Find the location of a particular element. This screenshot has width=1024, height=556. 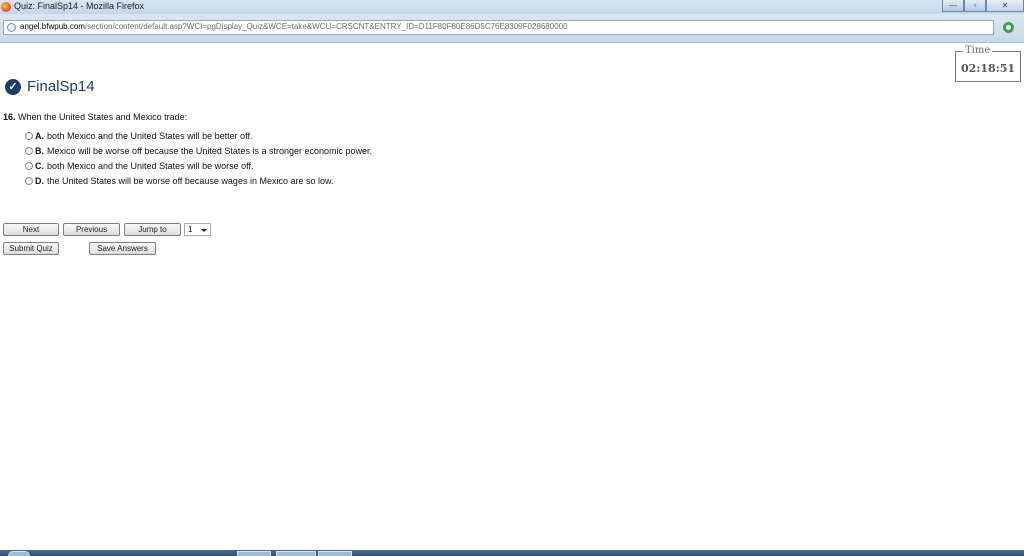

next-button: Next is located at coordinates (31, 229).